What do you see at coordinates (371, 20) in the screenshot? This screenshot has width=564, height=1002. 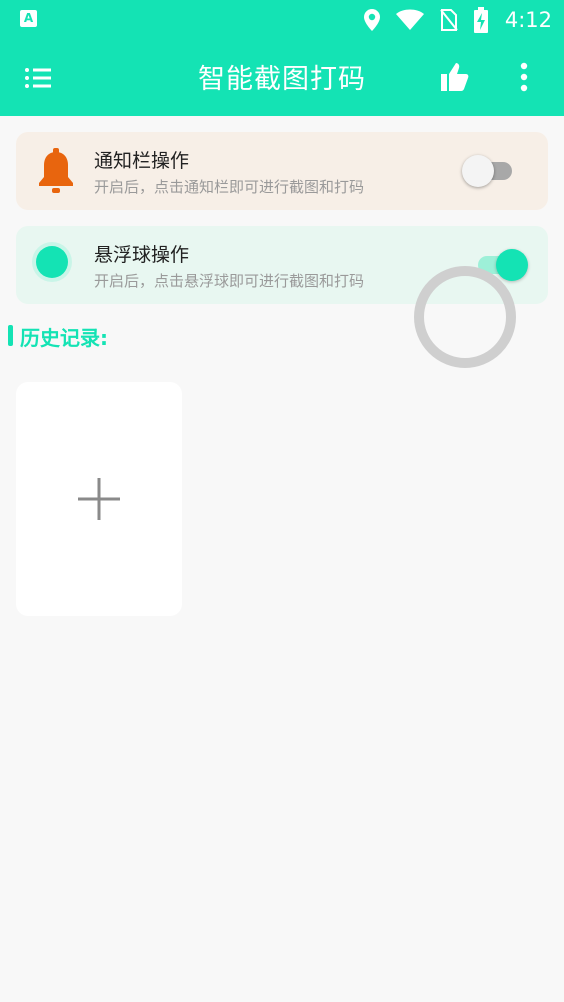 I see `location-icon` at bounding box center [371, 20].